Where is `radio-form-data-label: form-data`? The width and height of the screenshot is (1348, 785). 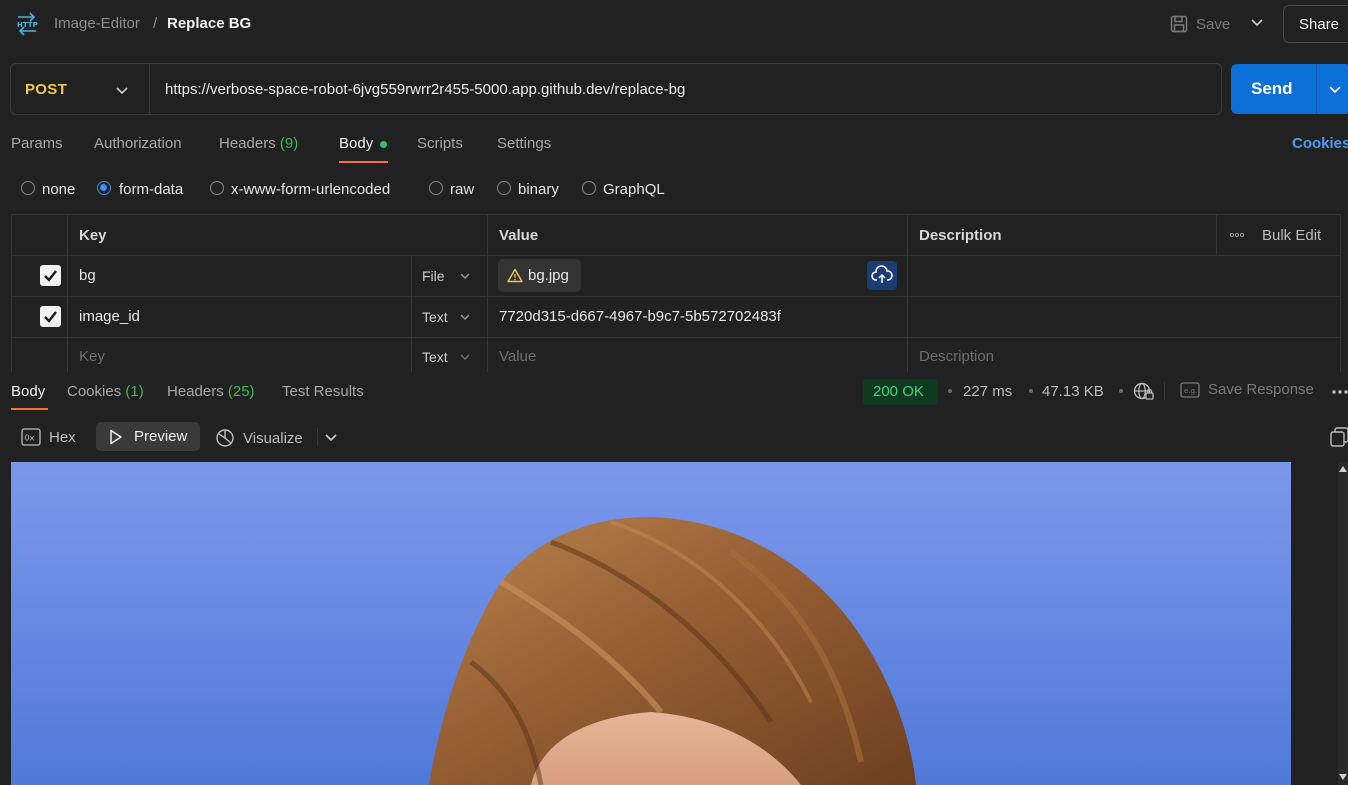 radio-form-data-label: form-data is located at coordinates (151, 189).